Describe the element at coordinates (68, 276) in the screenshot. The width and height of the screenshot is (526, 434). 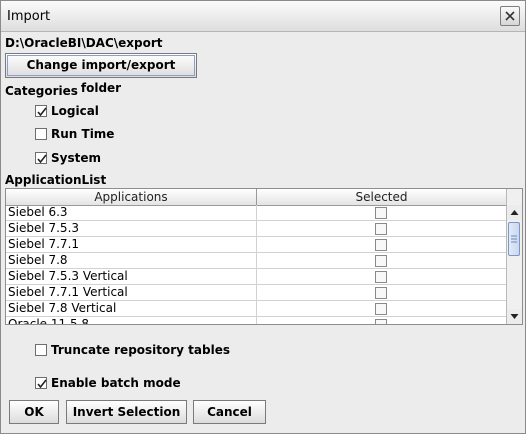
I see `application-name: Siebel 7.5.3 Vertical` at that location.